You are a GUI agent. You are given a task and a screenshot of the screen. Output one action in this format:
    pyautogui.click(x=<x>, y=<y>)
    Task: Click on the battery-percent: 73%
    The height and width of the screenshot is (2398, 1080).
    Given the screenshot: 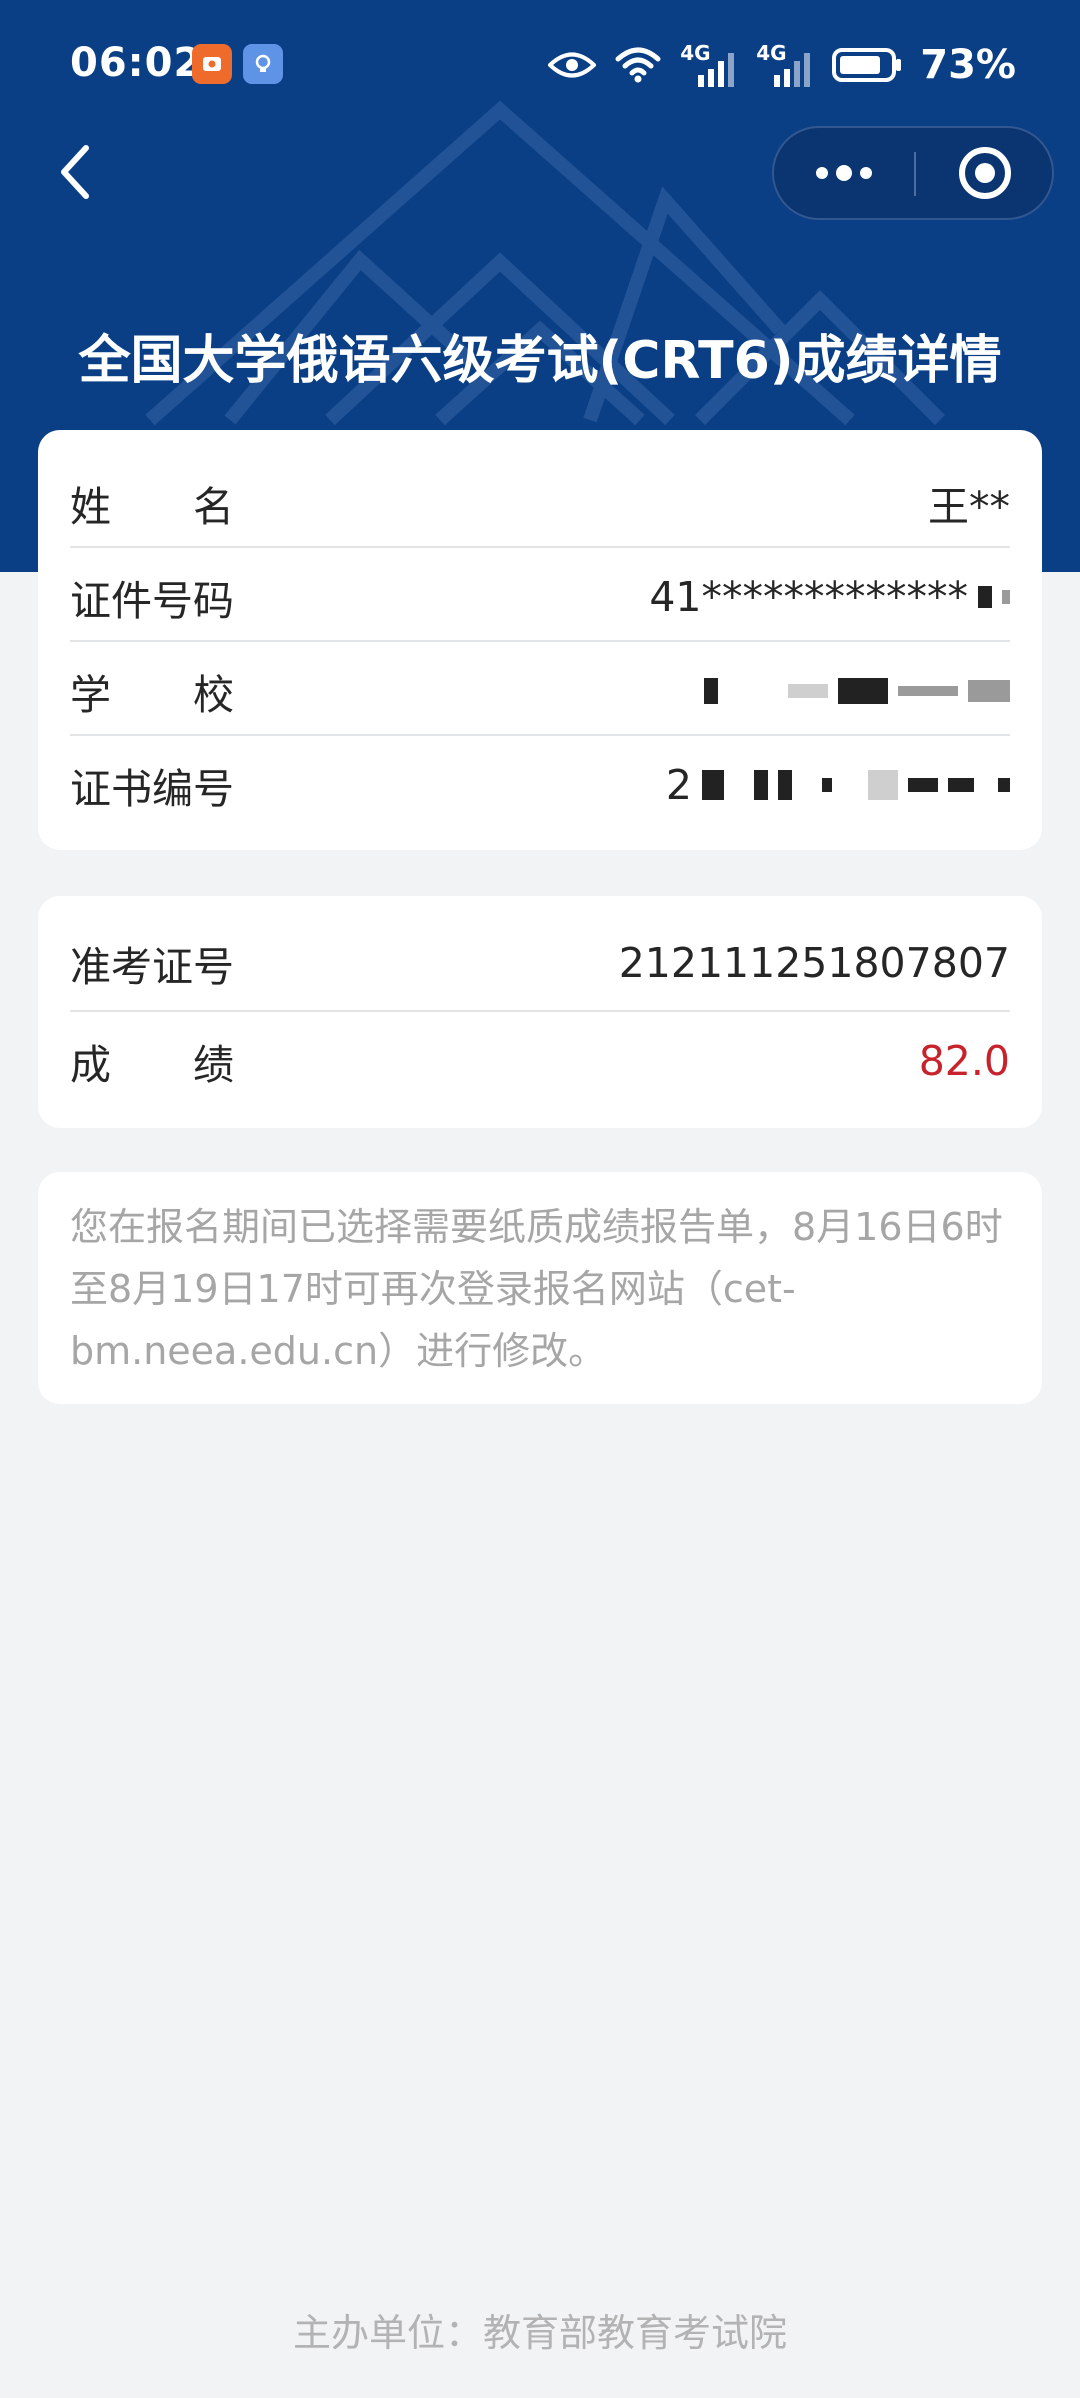 What is the action you would take?
    pyautogui.click(x=968, y=65)
    